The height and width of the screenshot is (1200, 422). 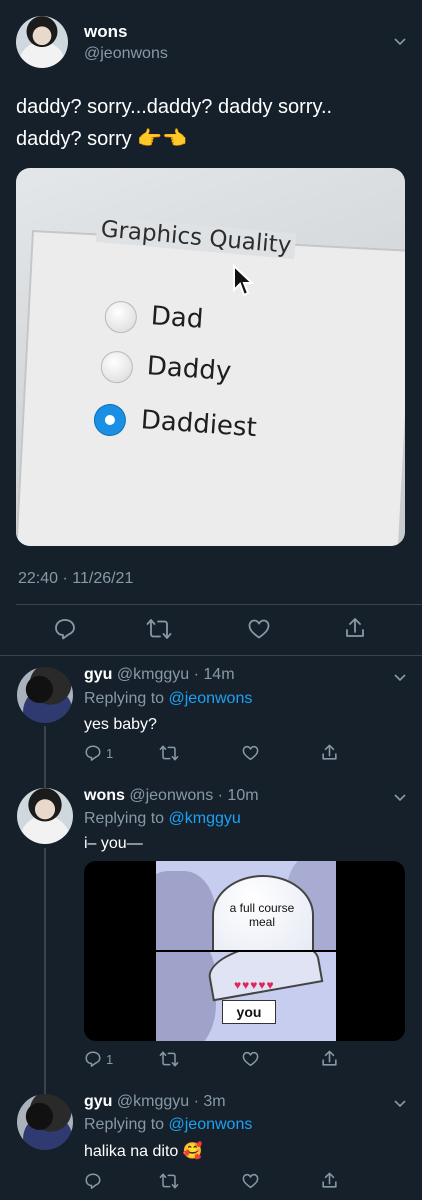 What do you see at coordinates (113, 843) in the screenshot?
I see `reply-text: i– you—` at bounding box center [113, 843].